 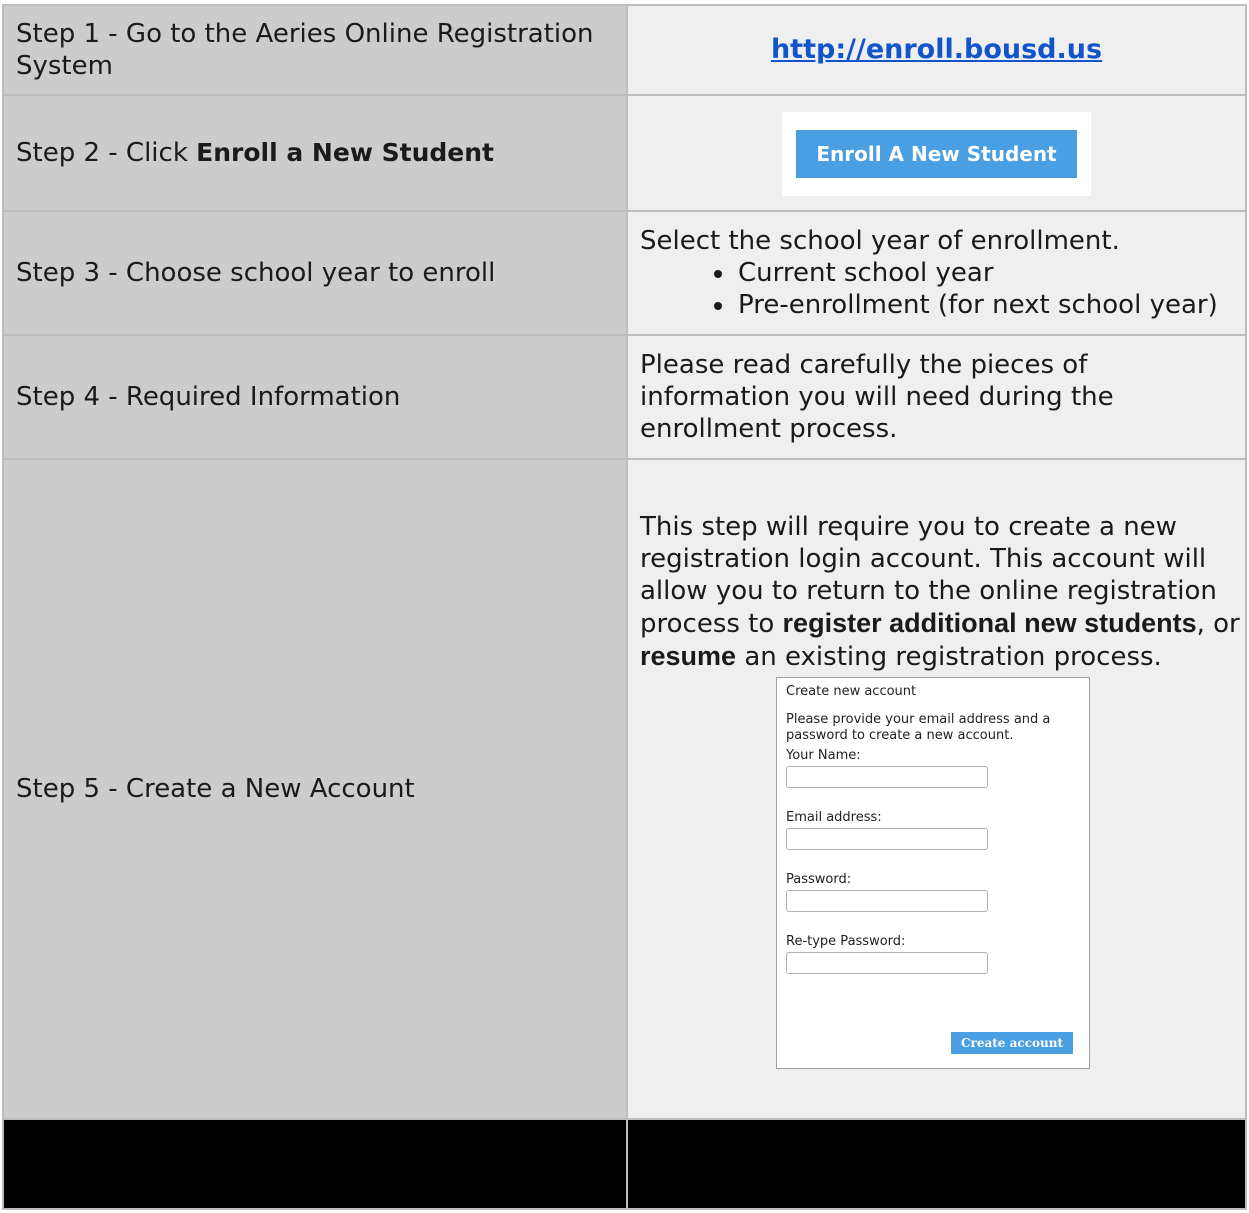 I want to click on step-3-label: Step 3 - Choose school year to enroll, so click(x=315, y=273).